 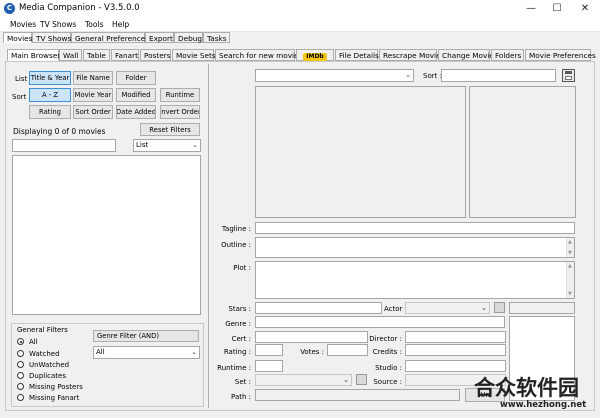 What do you see at coordinates (120, 24) in the screenshot?
I see `menu-help: Help` at bounding box center [120, 24].